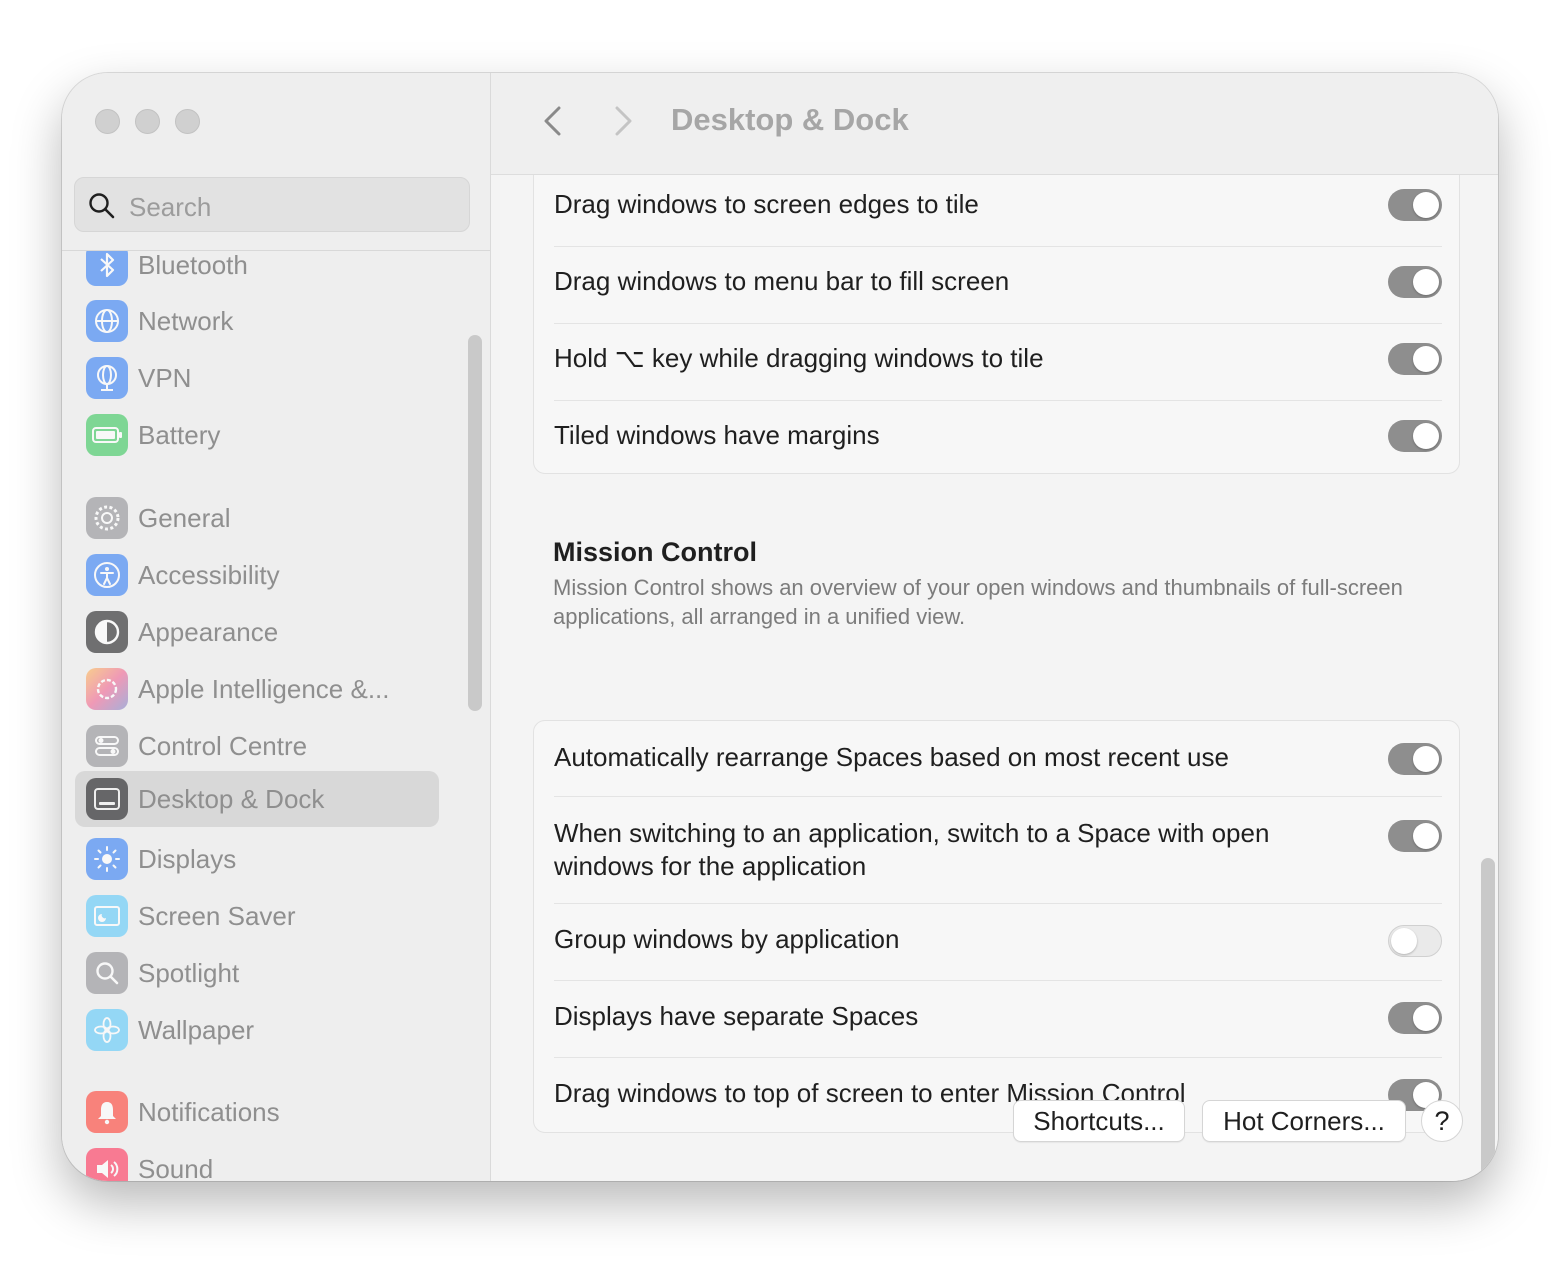 This screenshot has height=1268, width=1560. Describe the element at coordinates (196, 1030) in the screenshot. I see `sidebar-item-label: Wallpaper` at that location.